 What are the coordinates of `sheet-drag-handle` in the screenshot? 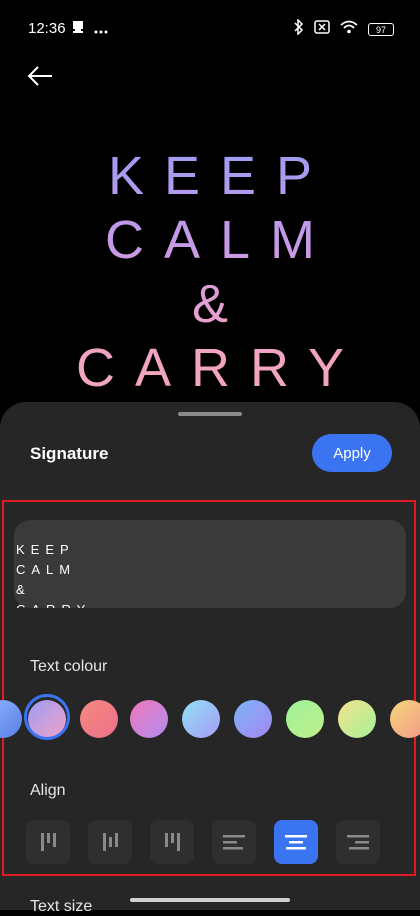 It's located at (210, 414).